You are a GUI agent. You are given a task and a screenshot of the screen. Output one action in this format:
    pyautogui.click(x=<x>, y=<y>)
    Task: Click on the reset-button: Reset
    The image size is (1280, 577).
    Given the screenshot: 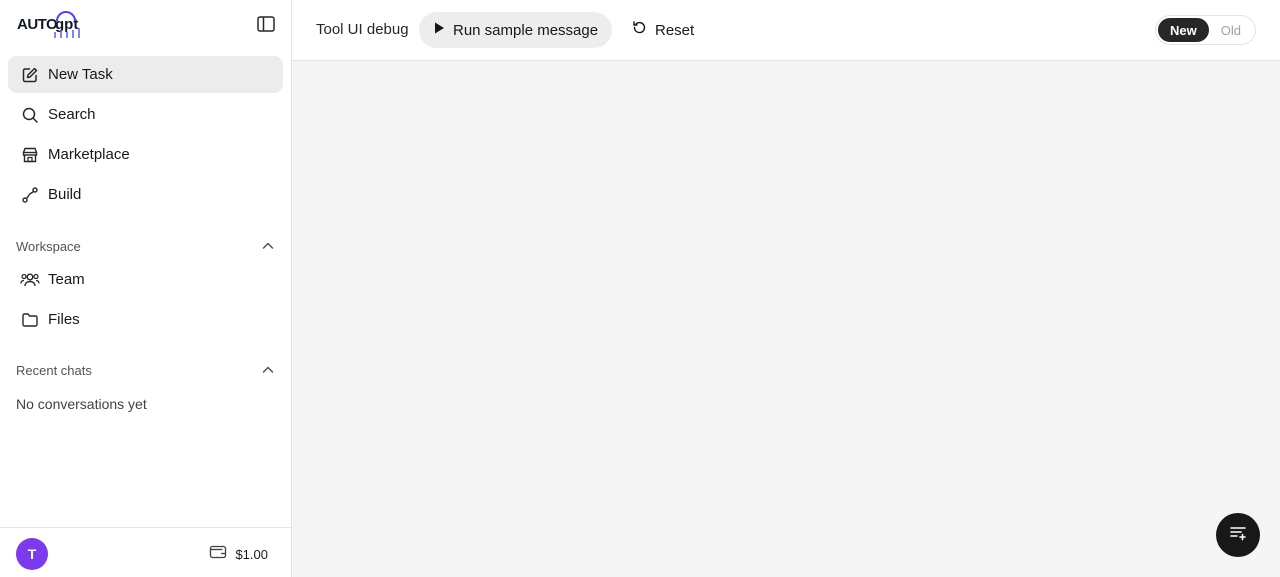 What is the action you would take?
    pyautogui.click(x=663, y=30)
    